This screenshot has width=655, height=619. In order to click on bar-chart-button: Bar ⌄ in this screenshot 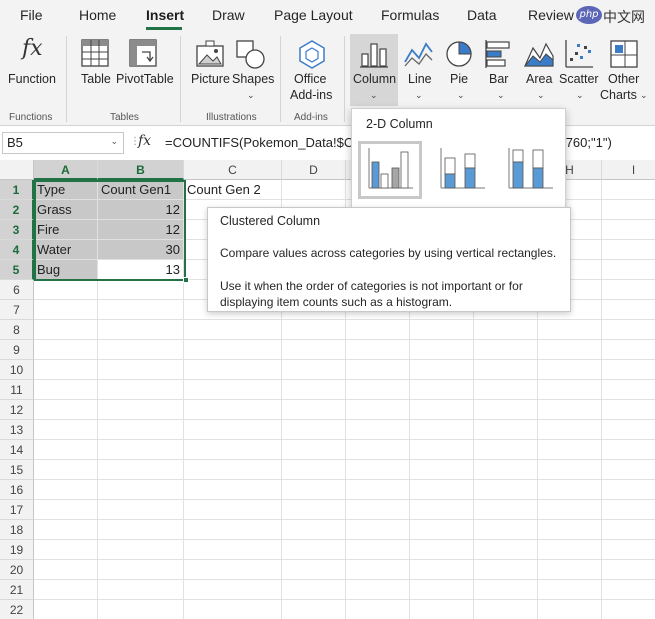, I will do `click(500, 70)`.